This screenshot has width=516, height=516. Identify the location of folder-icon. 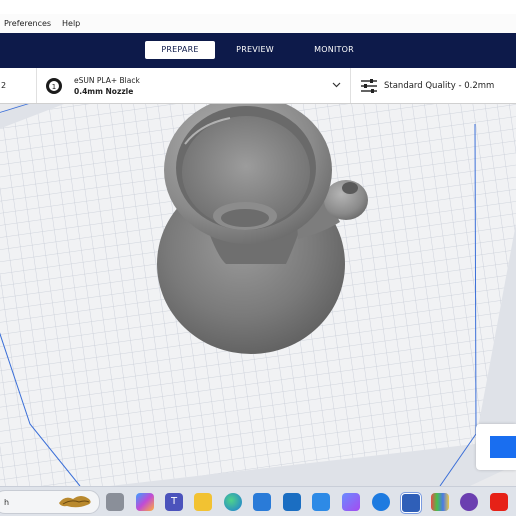
(203, 502).